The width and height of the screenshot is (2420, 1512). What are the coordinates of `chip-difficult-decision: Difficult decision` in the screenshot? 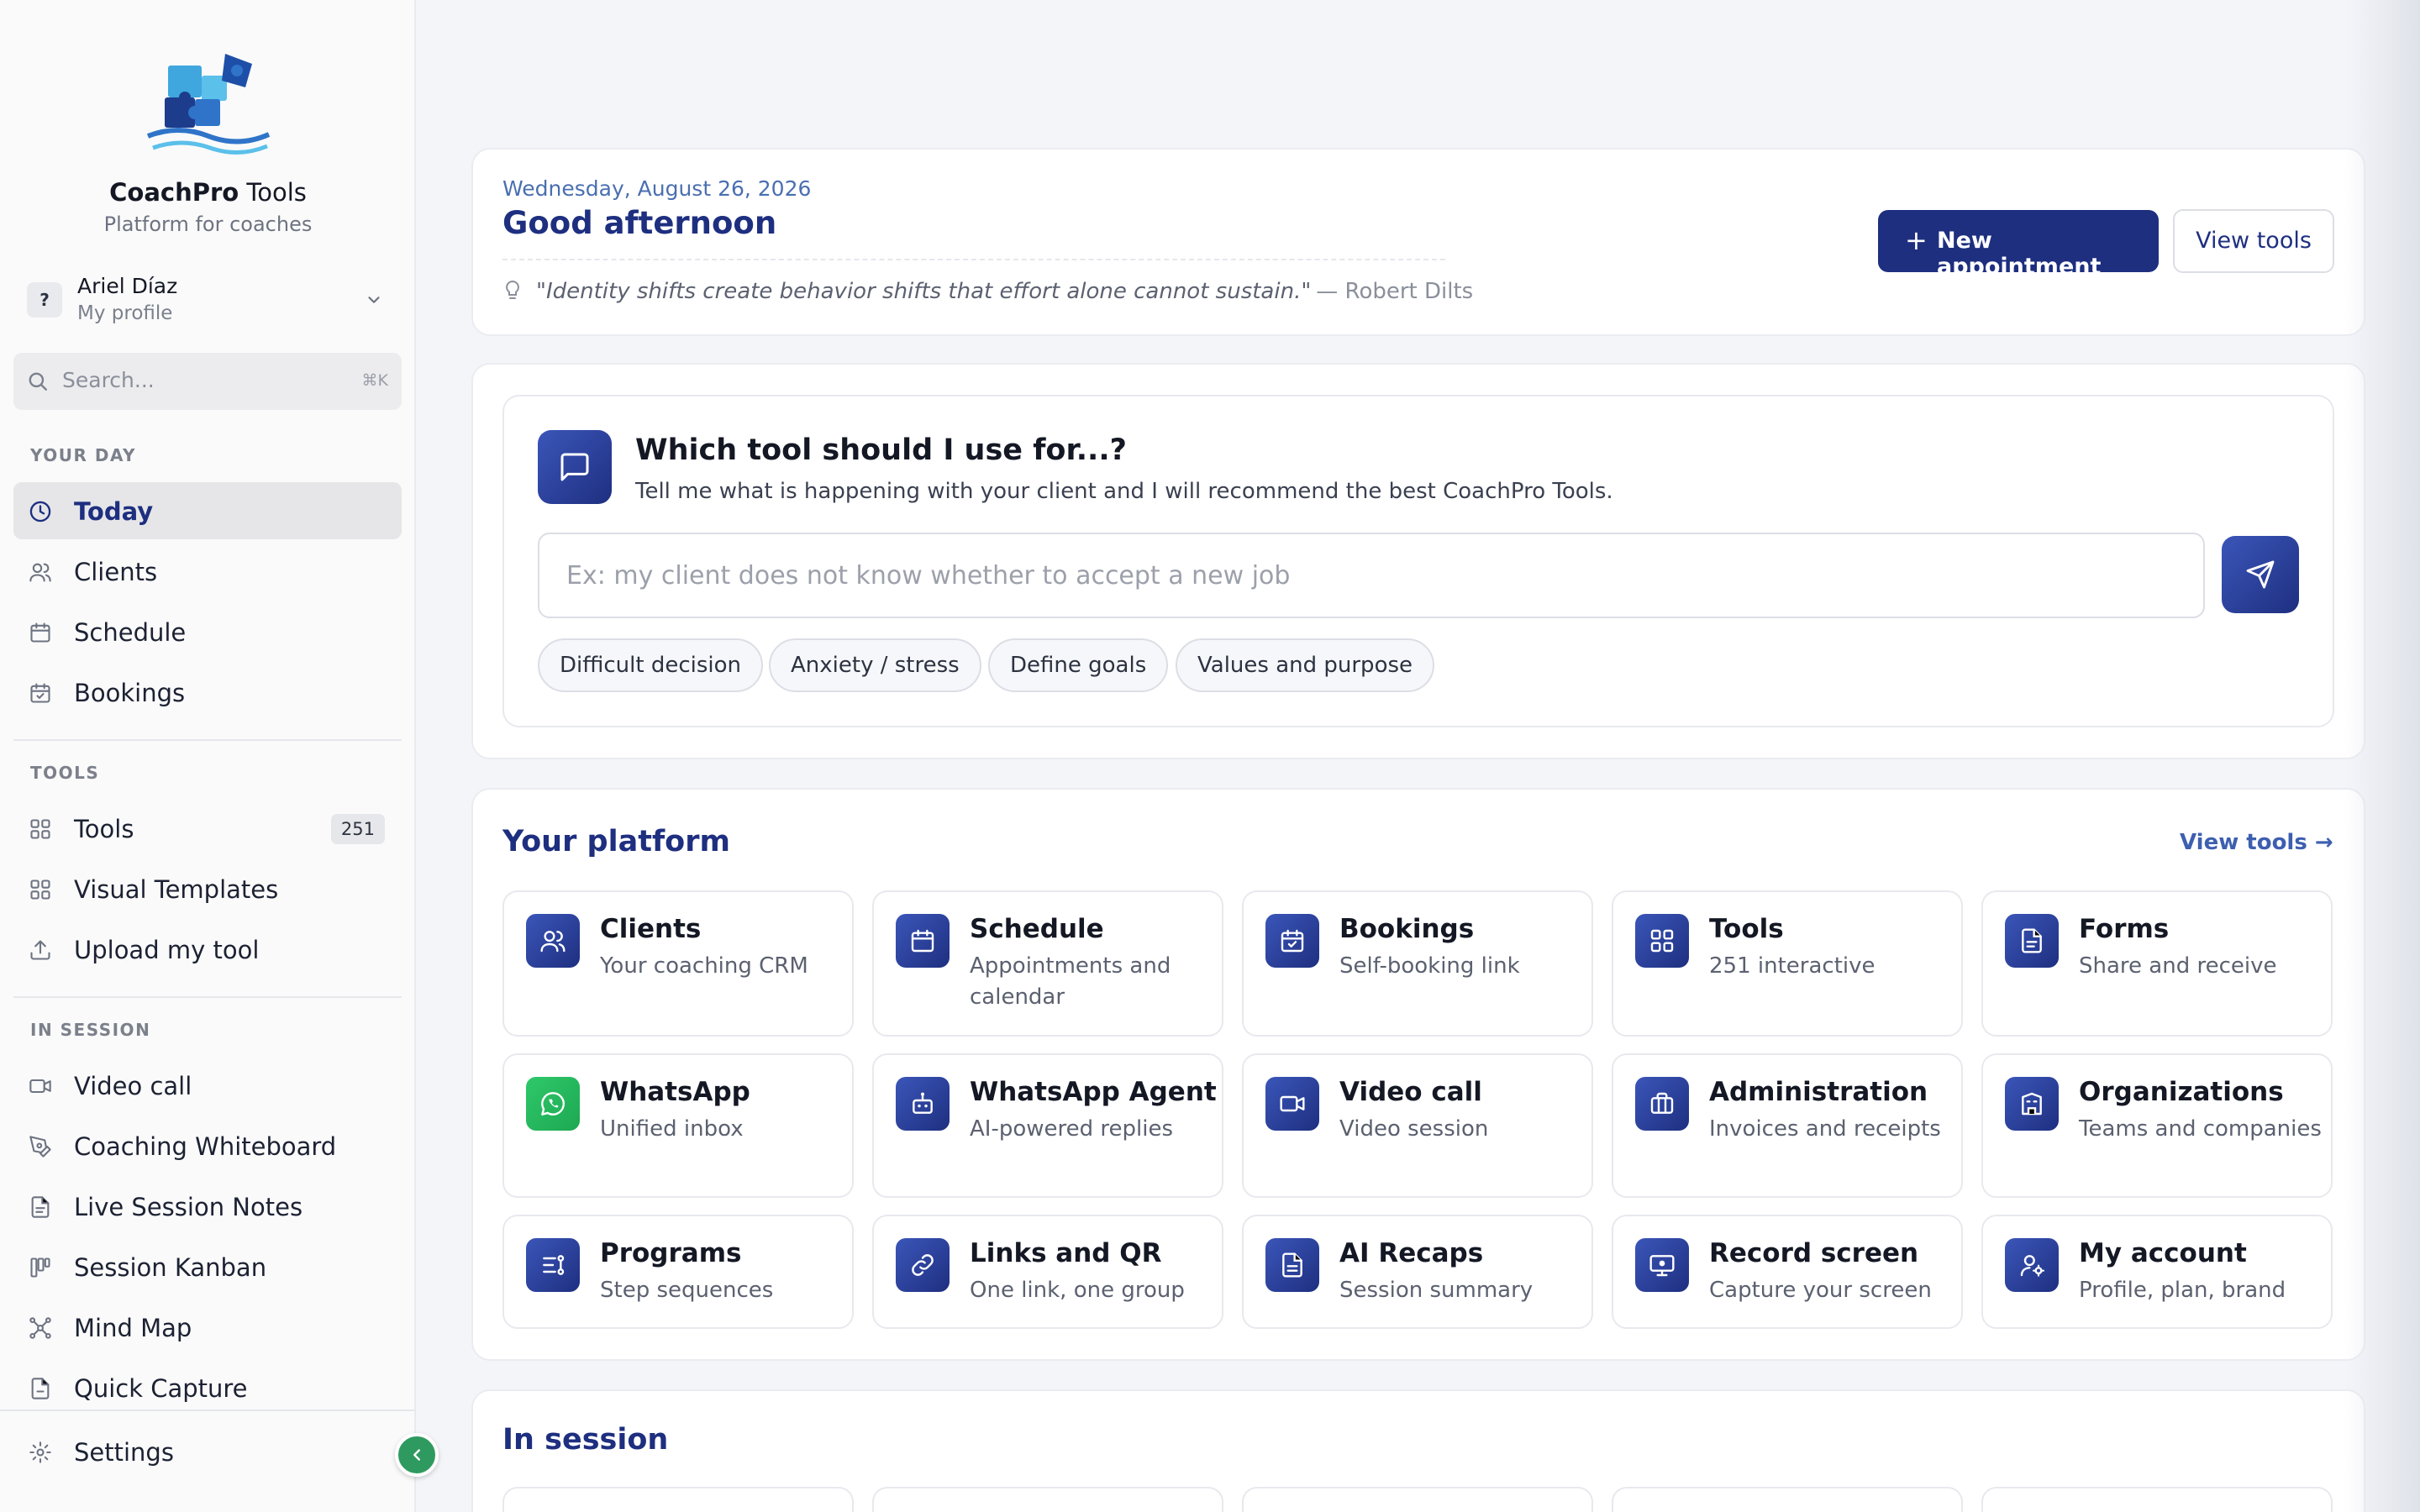 It's located at (651, 665).